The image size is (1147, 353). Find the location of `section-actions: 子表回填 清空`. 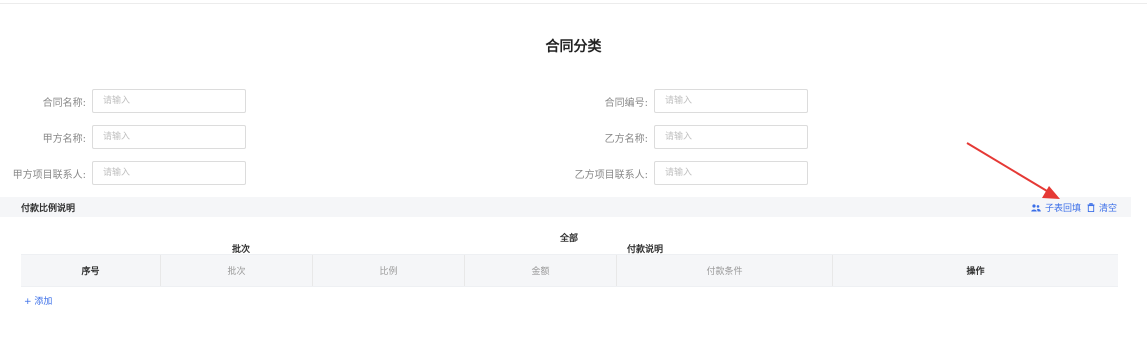

section-actions: 子表回填 清空 is located at coordinates (1074, 207).